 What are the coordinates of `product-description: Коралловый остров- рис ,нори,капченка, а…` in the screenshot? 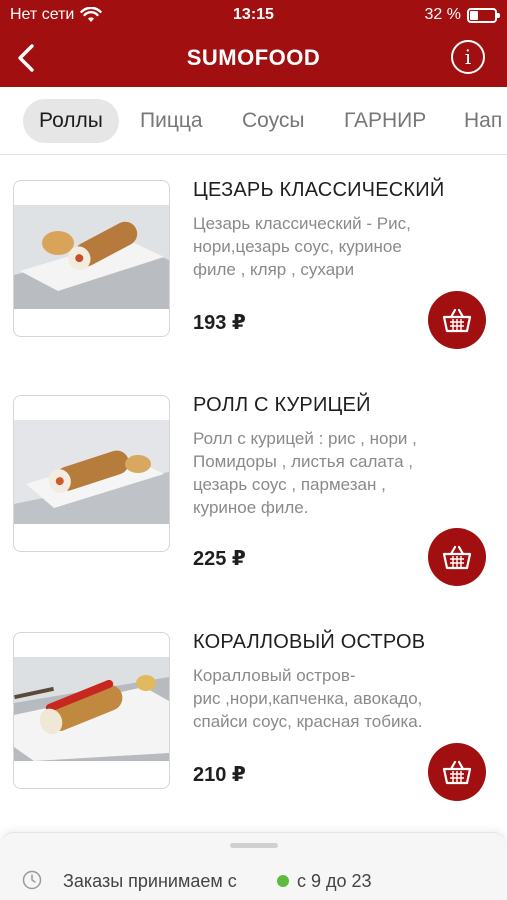 It's located at (338, 698).